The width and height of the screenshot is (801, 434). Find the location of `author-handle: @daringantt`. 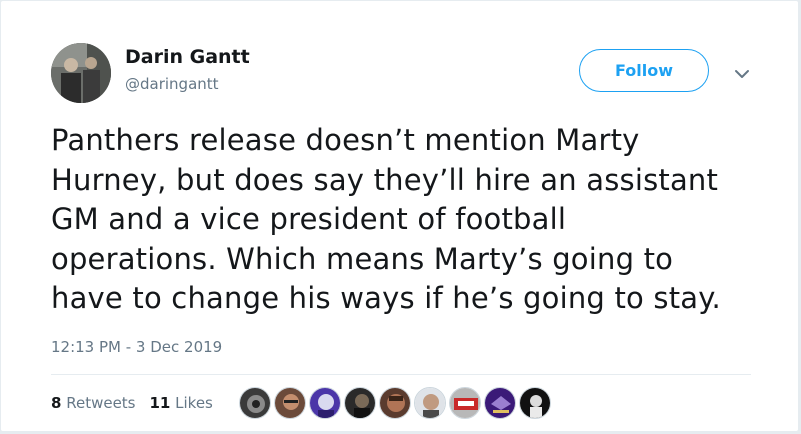

author-handle: @daringantt is located at coordinates (172, 84).